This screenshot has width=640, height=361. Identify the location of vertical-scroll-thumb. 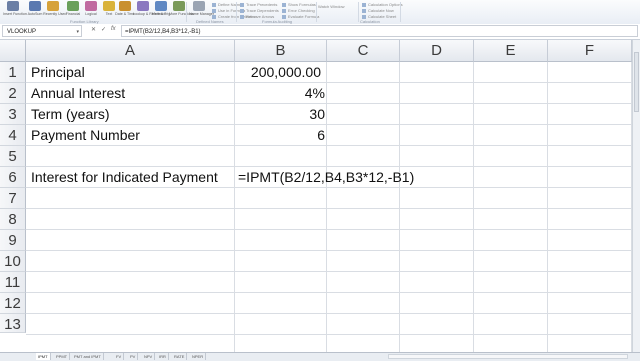
(636, 82).